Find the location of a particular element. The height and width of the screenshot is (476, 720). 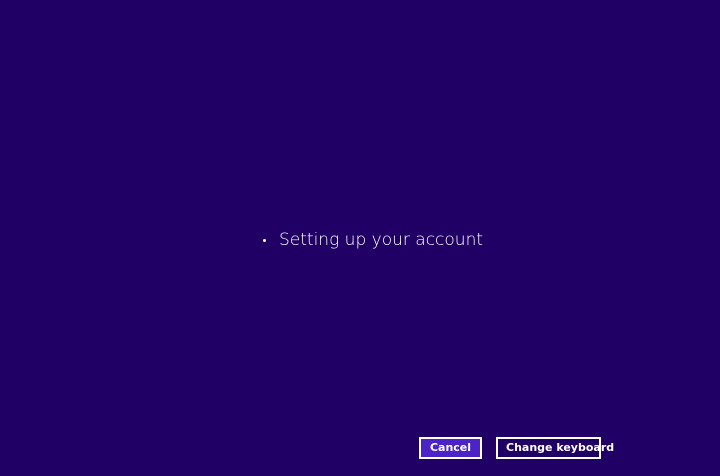

setup-status: Setting up your account is located at coordinates (373, 240).